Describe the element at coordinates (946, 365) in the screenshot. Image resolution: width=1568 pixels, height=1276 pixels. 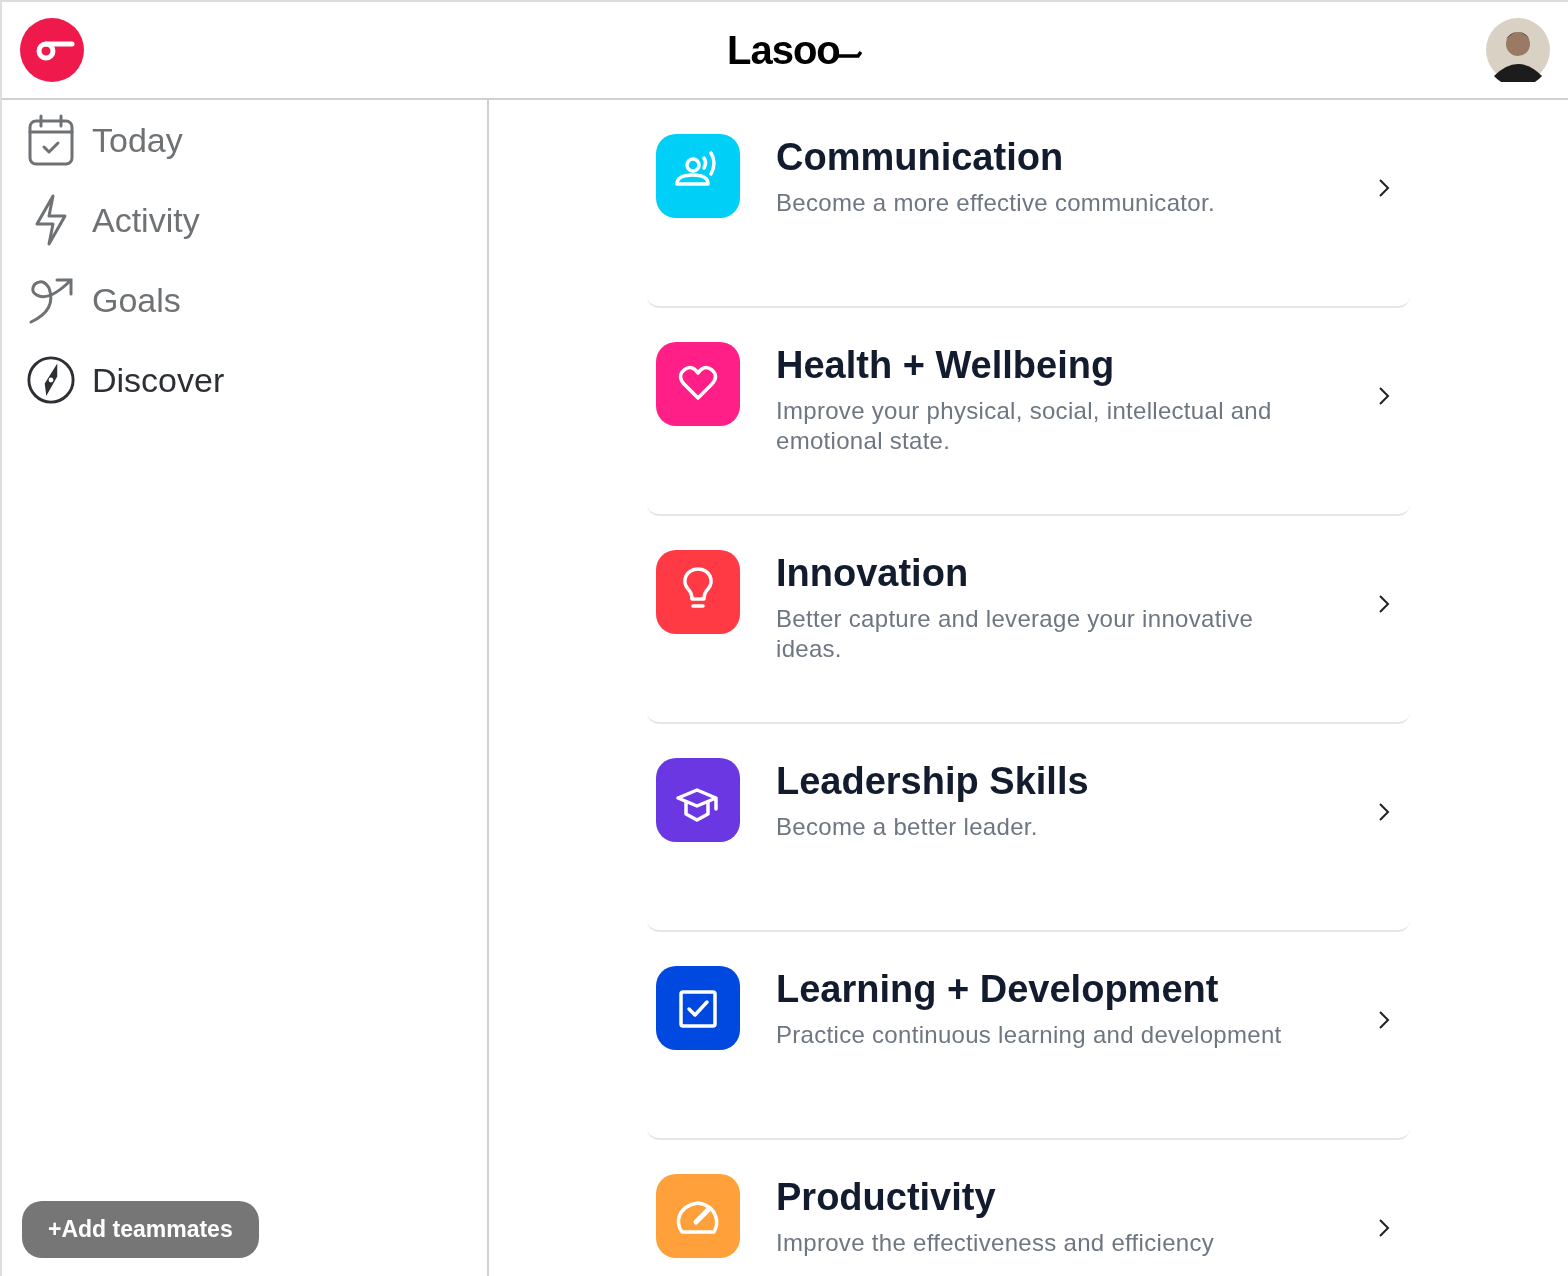
I see `category-title: Health + Wellbeing` at that location.